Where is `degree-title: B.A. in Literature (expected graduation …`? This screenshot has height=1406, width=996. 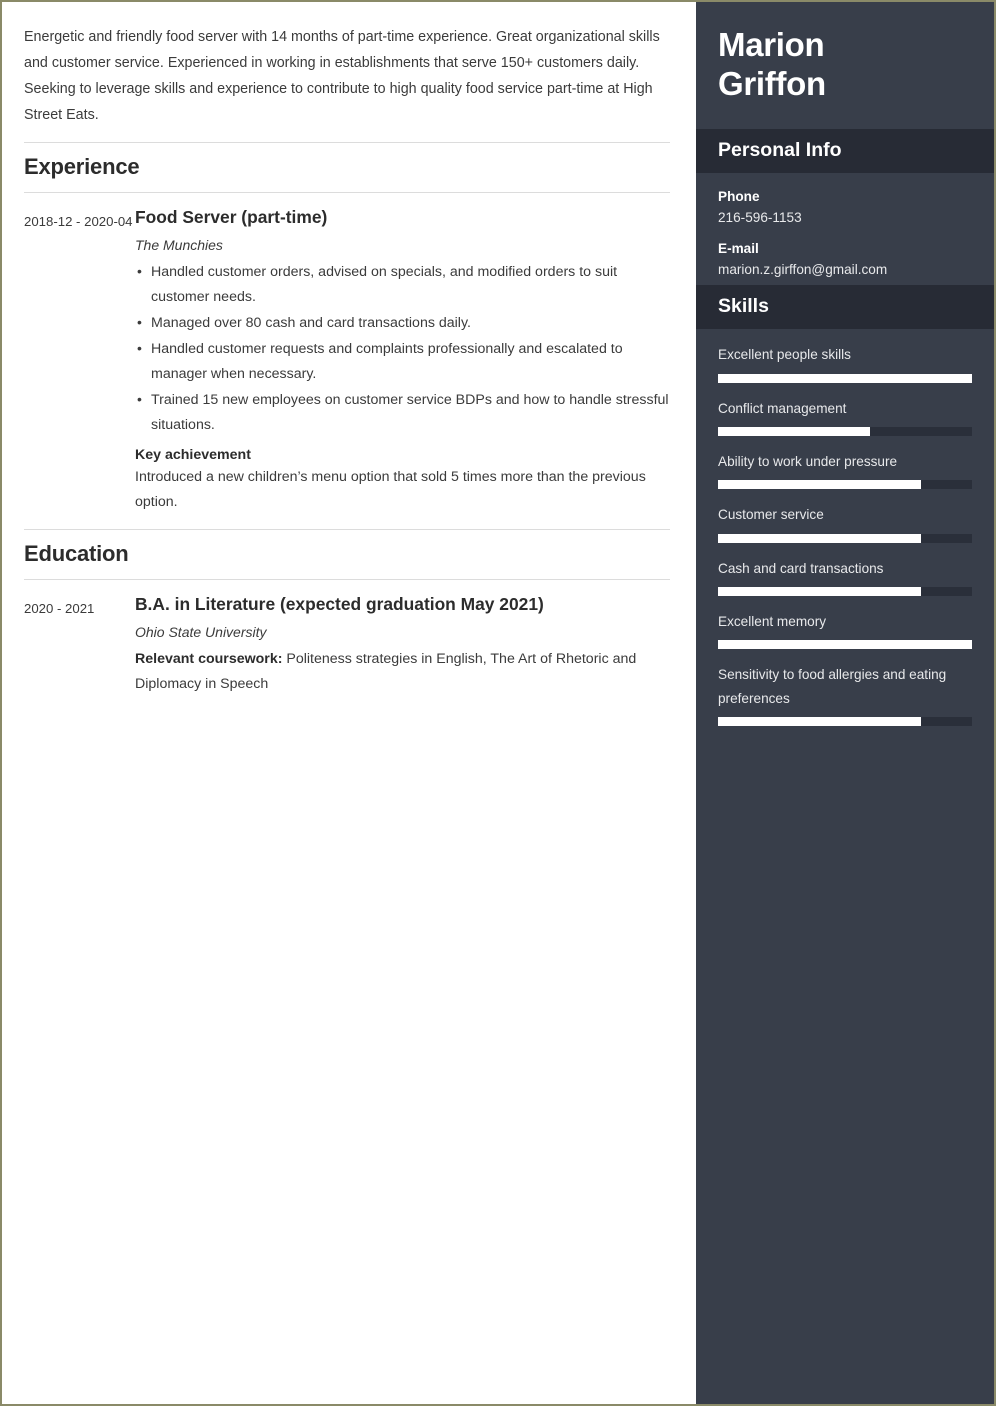
degree-title: B.A. in Literature (expected graduation … is located at coordinates (339, 603).